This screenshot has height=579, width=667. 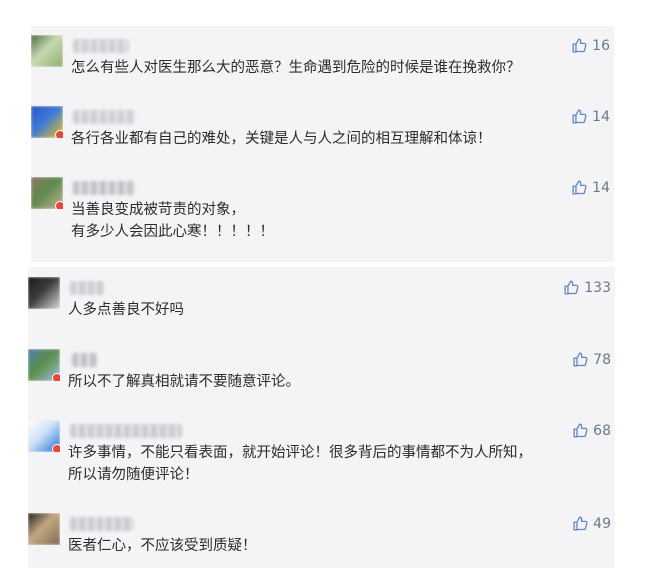 I want to click on comment-text-line: 各行各业都有自己的难处，关键是人与人之间的相互理解和体谅！, so click(x=281, y=139).